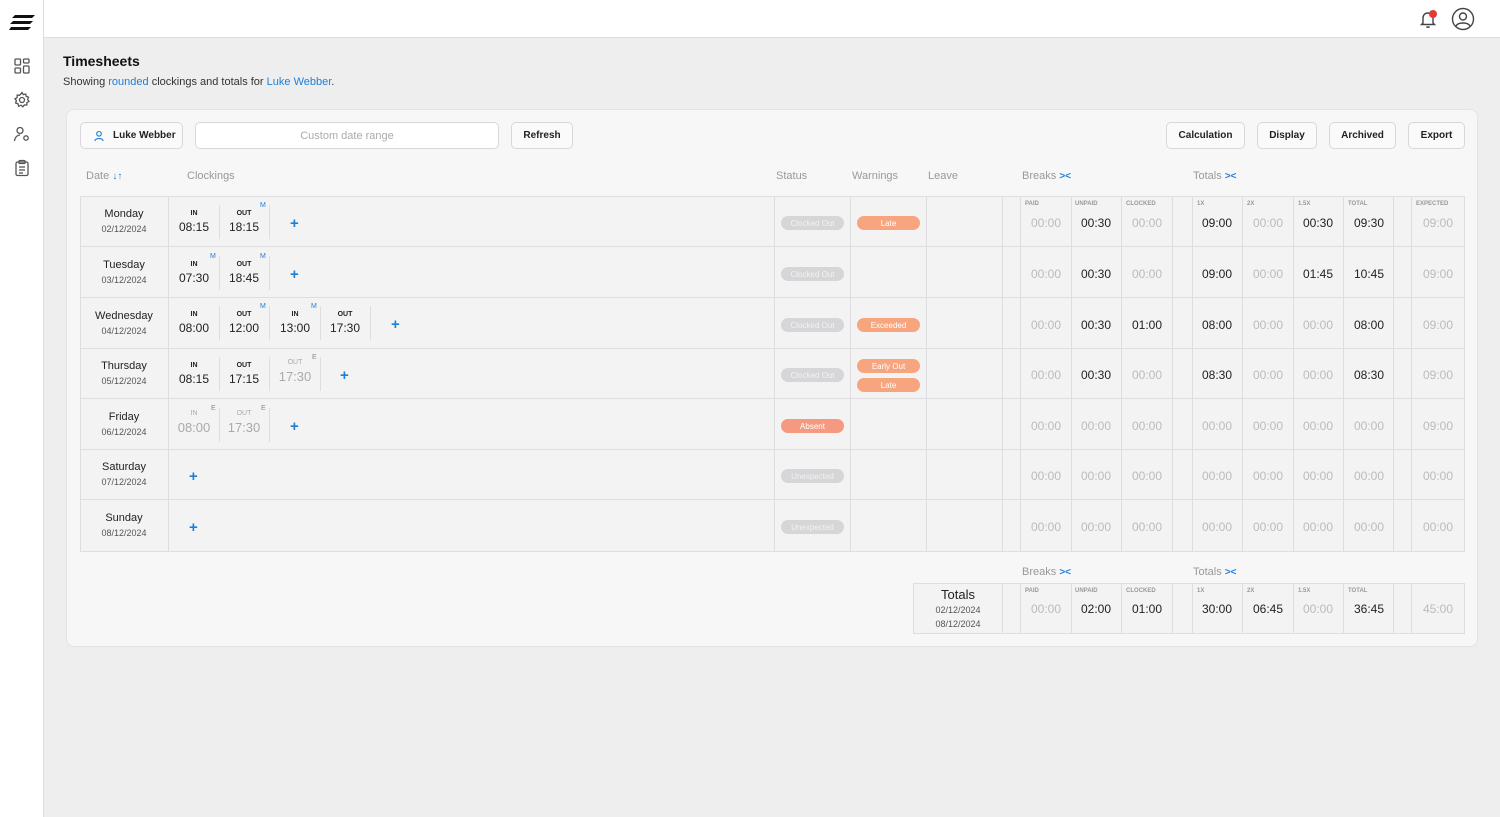 The image size is (1500, 817). Describe the element at coordinates (22, 134) in the screenshot. I see `user-settings-icon` at that location.